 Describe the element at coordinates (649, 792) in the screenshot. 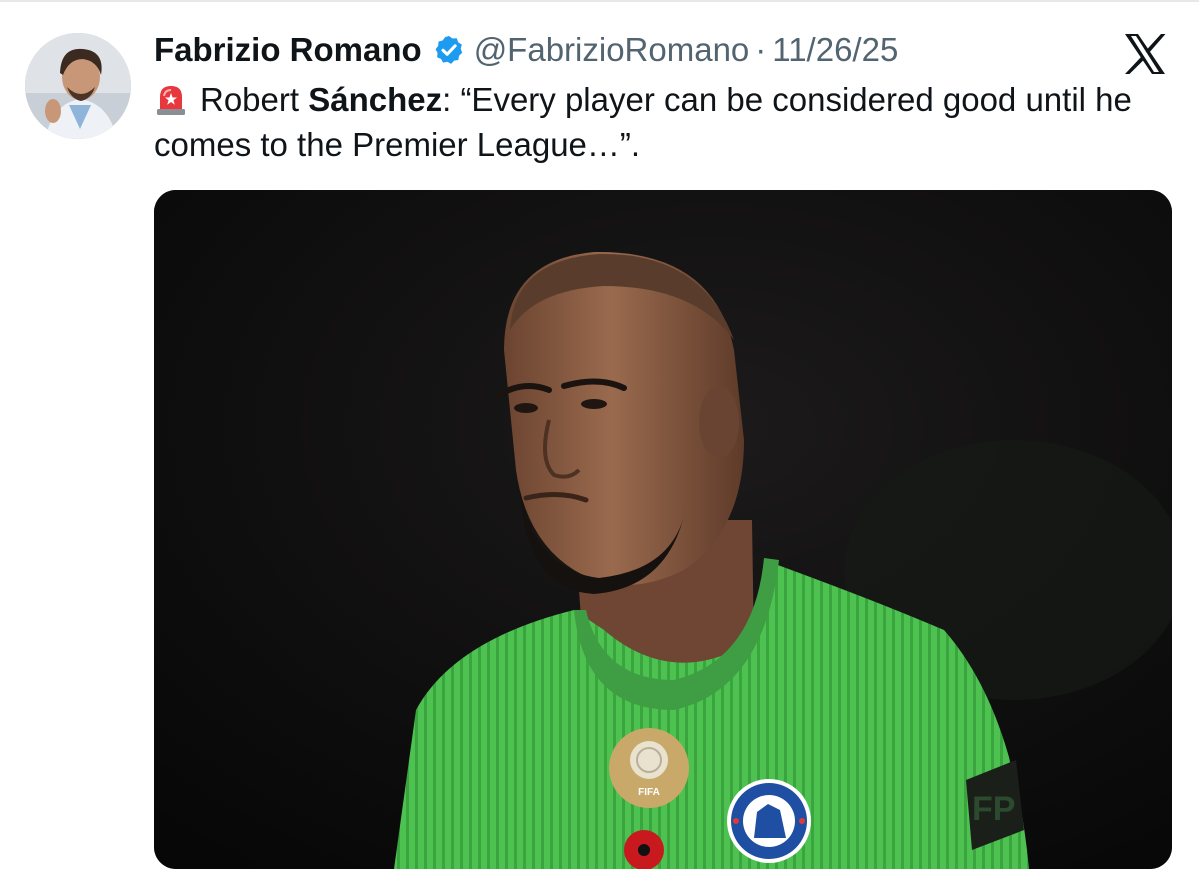

I see `svg-text: FIFA` at that location.